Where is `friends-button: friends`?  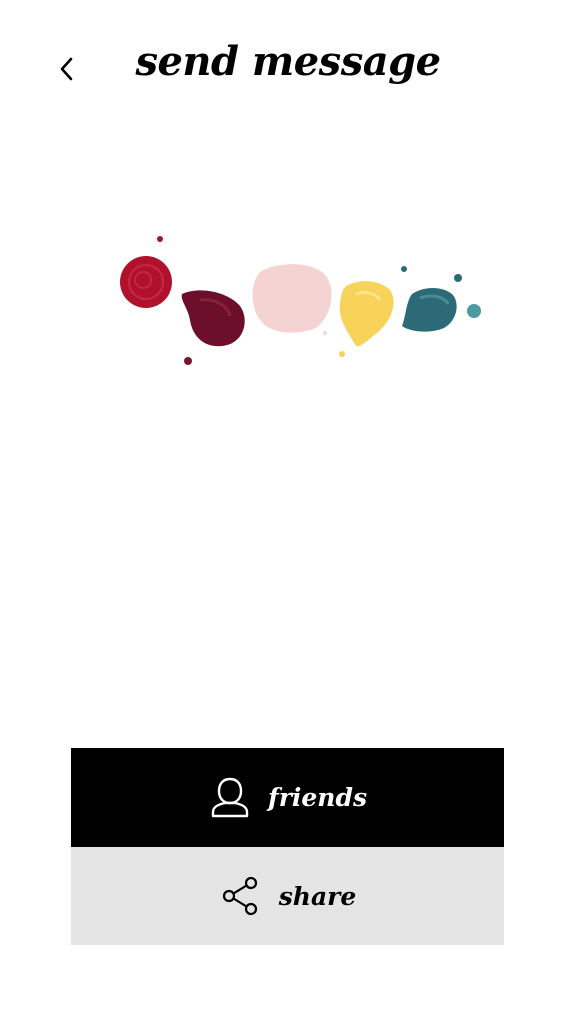 friends-button: friends is located at coordinates (287, 797).